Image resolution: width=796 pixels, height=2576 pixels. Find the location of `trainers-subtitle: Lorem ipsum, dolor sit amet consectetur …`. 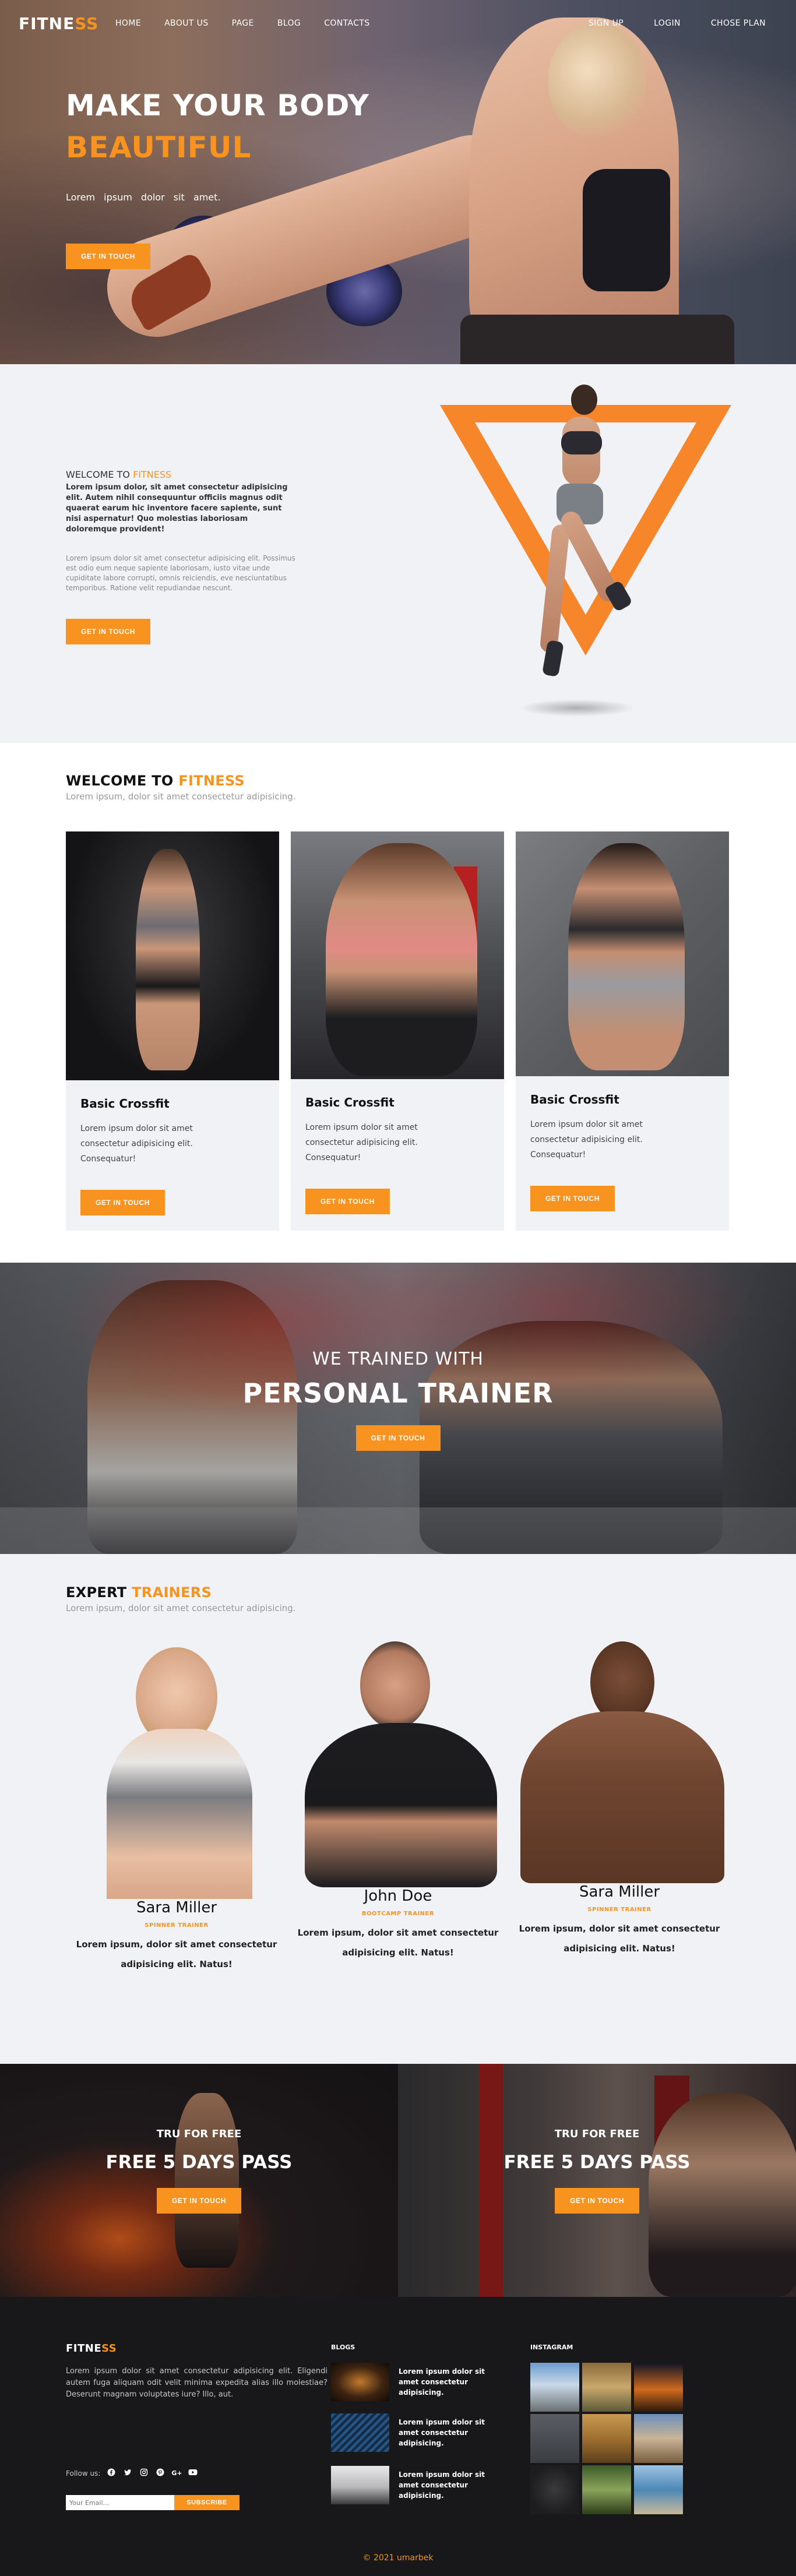

trainers-subtitle: Lorem ipsum, dolor sit amet consectetur … is located at coordinates (181, 1608).